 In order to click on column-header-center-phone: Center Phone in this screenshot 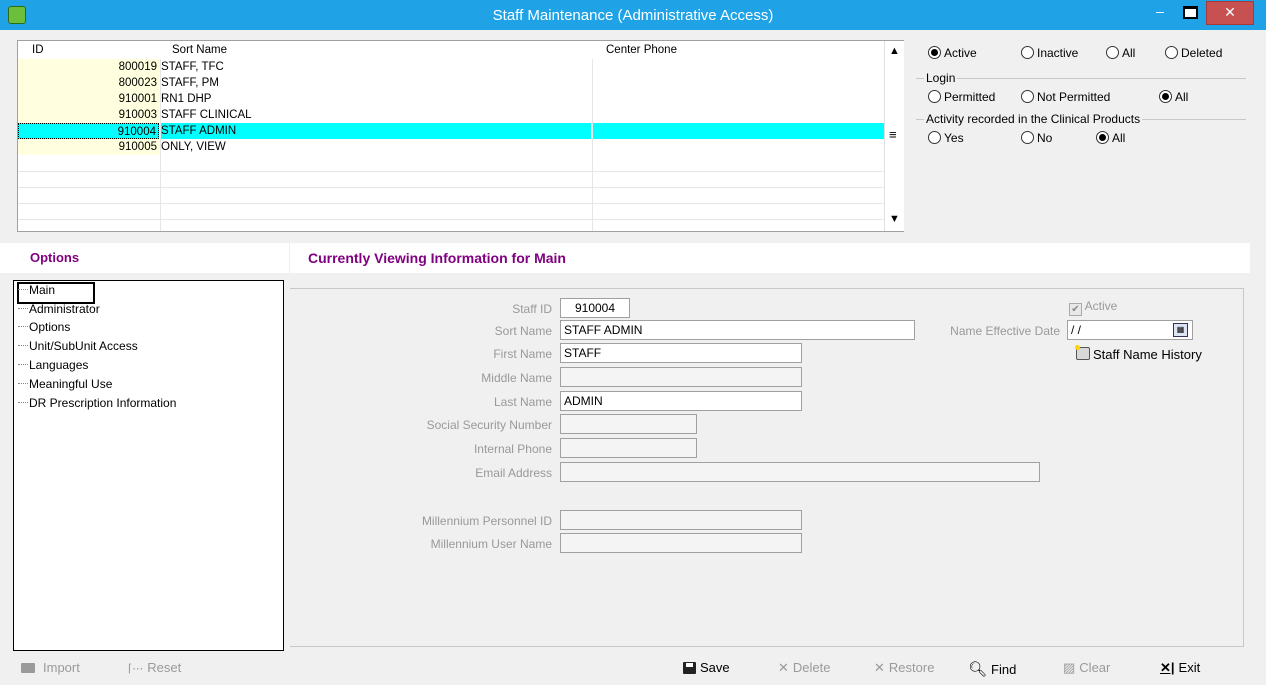, I will do `click(641, 50)`.